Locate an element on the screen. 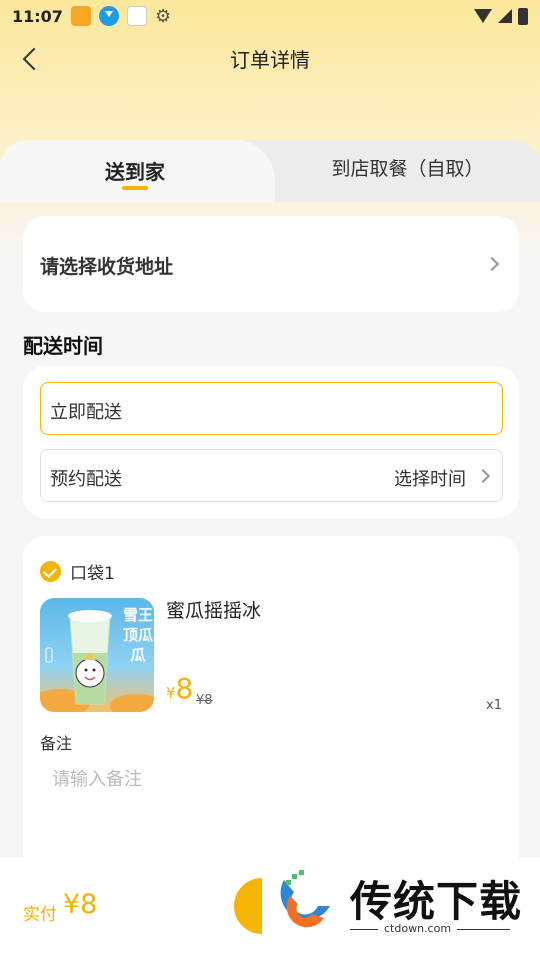 This screenshot has height=960, width=540. watermark-url: ctdown.com is located at coordinates (418, 928).